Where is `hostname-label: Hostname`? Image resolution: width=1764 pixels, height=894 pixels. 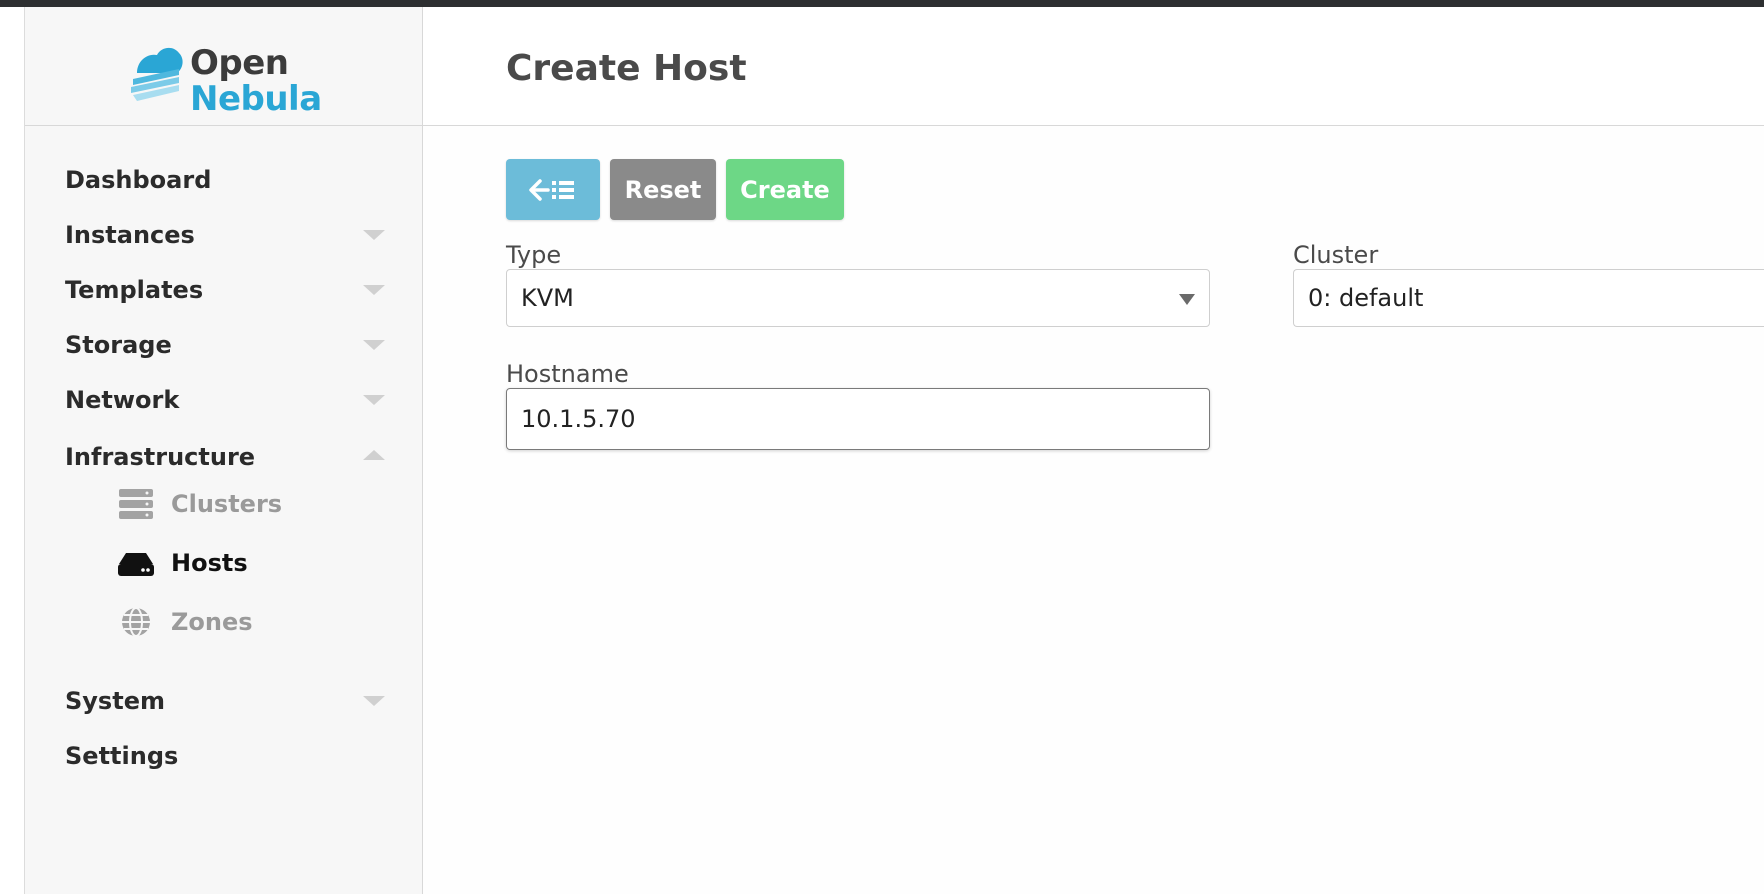 hostname-label: Hostname is located at coordinates (567, 374).